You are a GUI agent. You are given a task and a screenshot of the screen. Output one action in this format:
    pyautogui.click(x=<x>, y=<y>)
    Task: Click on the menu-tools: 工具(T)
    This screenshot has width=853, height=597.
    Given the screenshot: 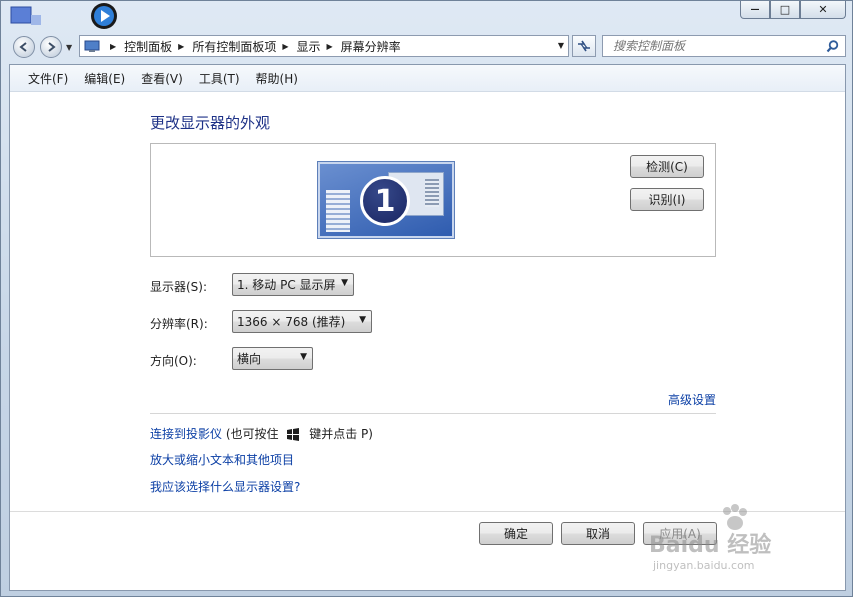 What is the action you would take?
    pyautogui.click(x=219, y=78)
    